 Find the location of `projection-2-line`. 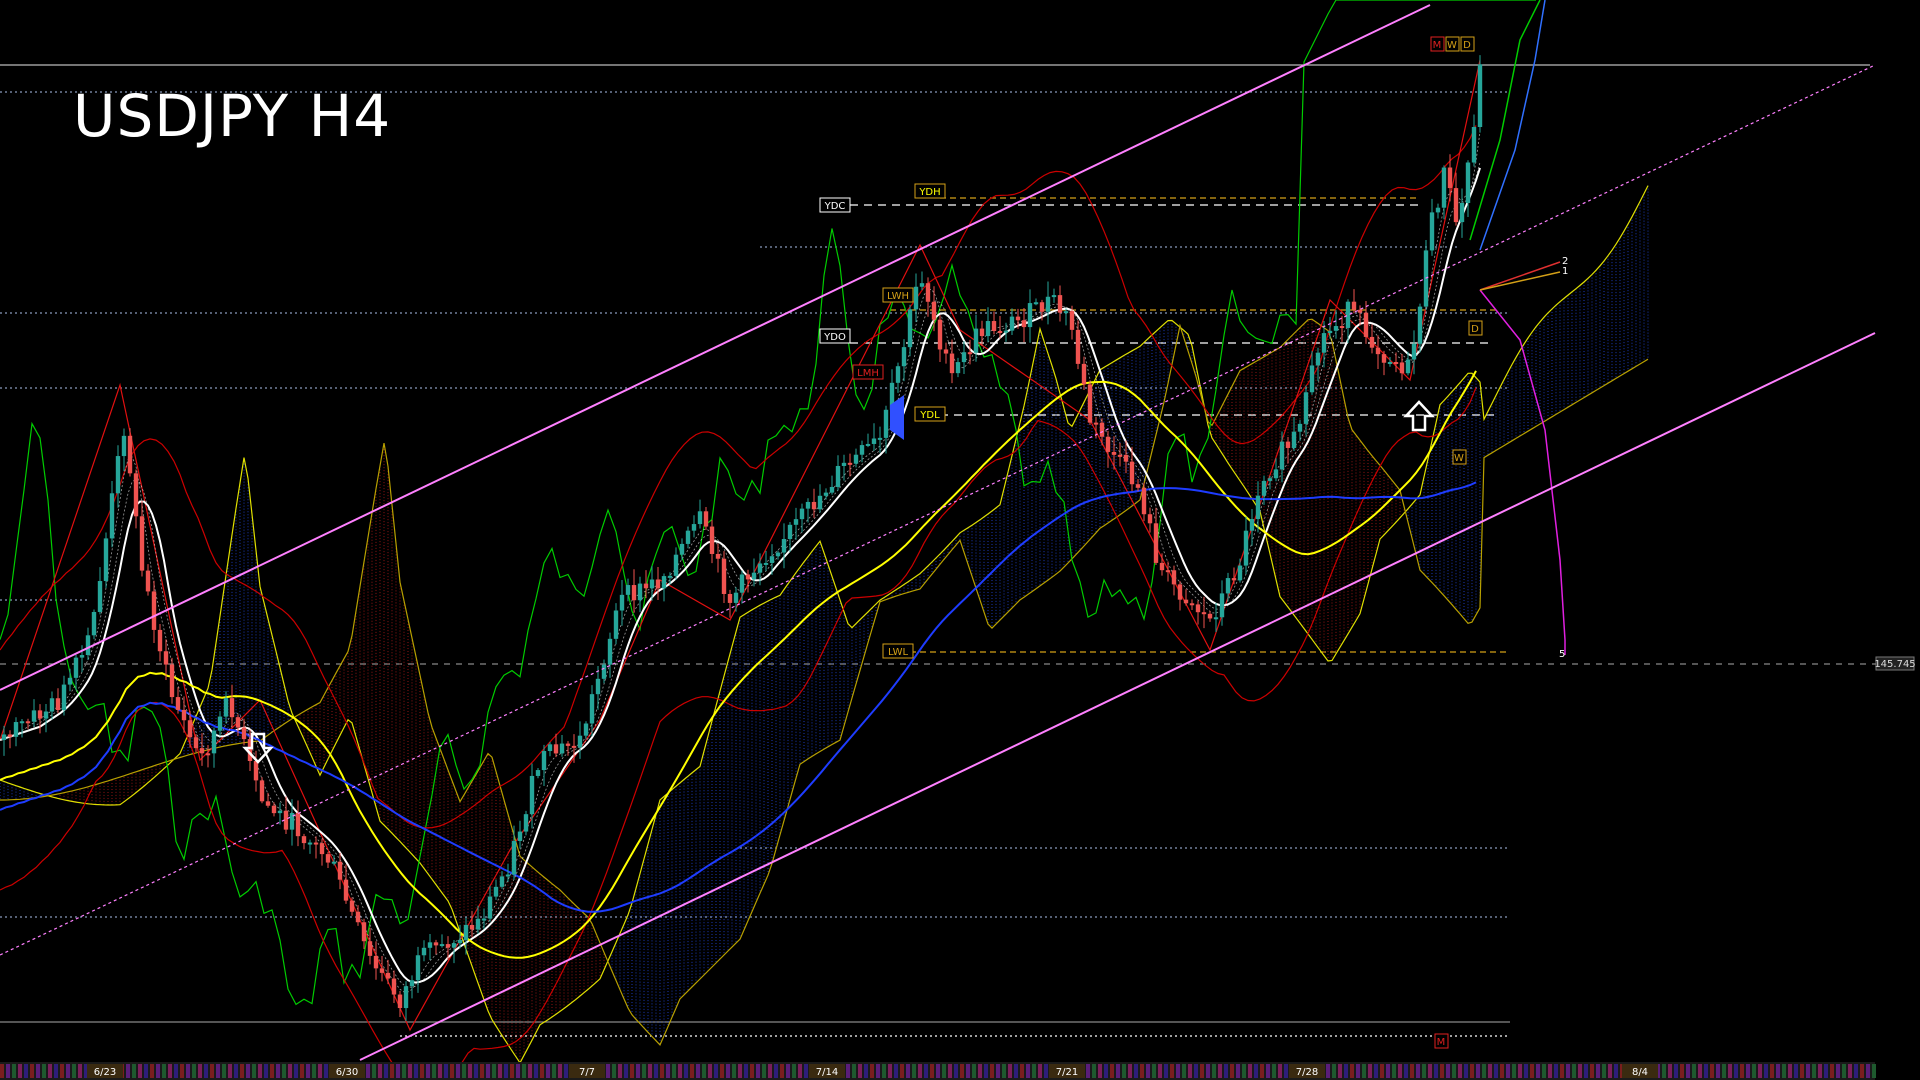

projection-2-line is located at coordinates (1520, 276).